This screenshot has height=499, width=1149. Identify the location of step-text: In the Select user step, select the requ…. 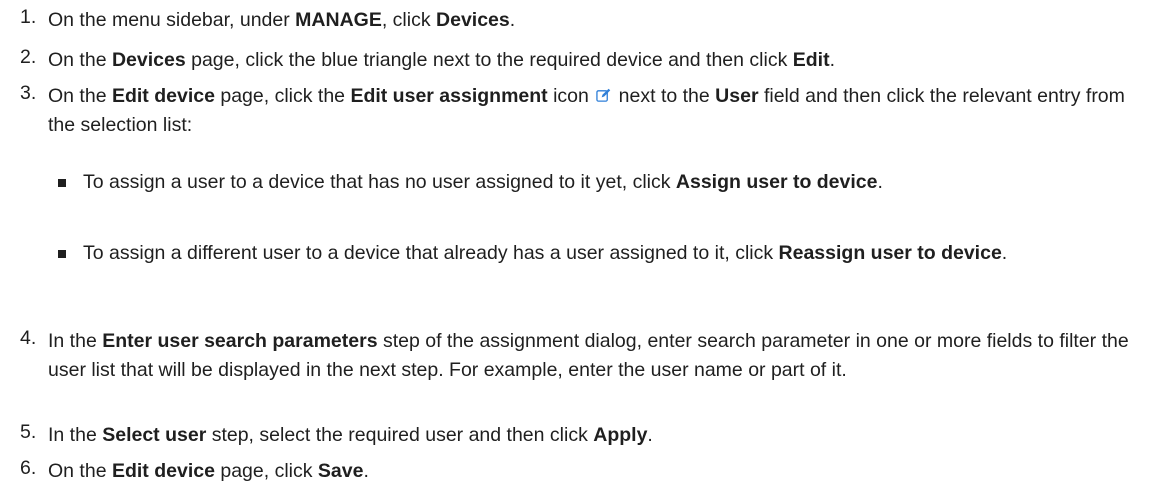
(350, 435).